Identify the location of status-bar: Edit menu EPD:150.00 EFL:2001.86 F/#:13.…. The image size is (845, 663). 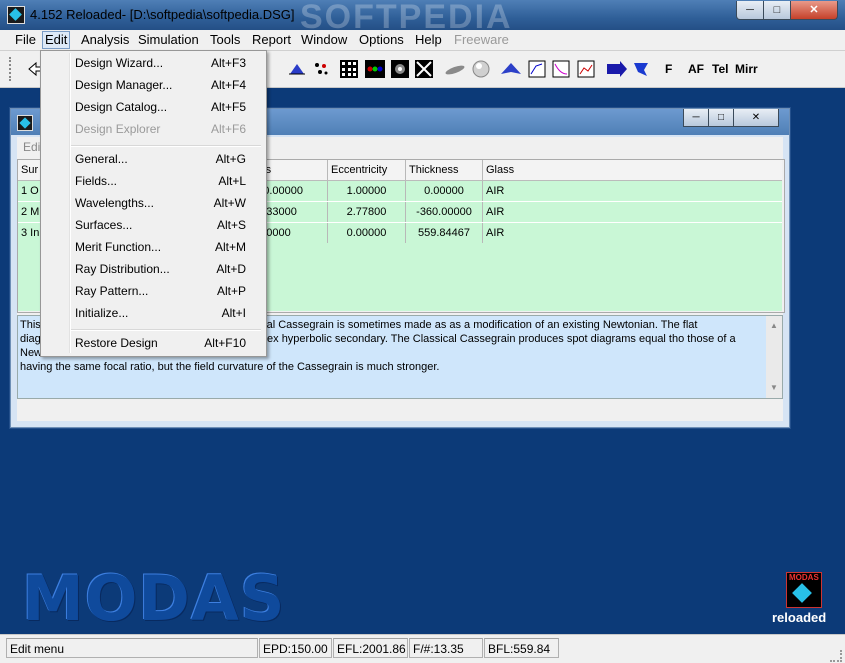
(422, 648).